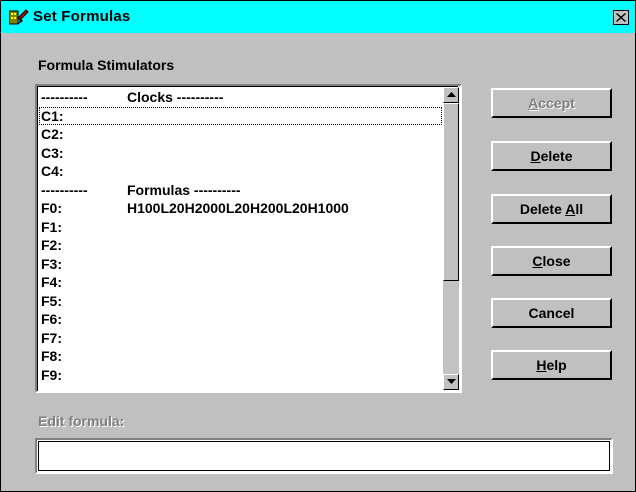 This screenshot has height=492, width=636. What do you see at coordinates (52, 152) in the screenshot?
I see `list-item-label: C3:` at bounding box center [52, 152].